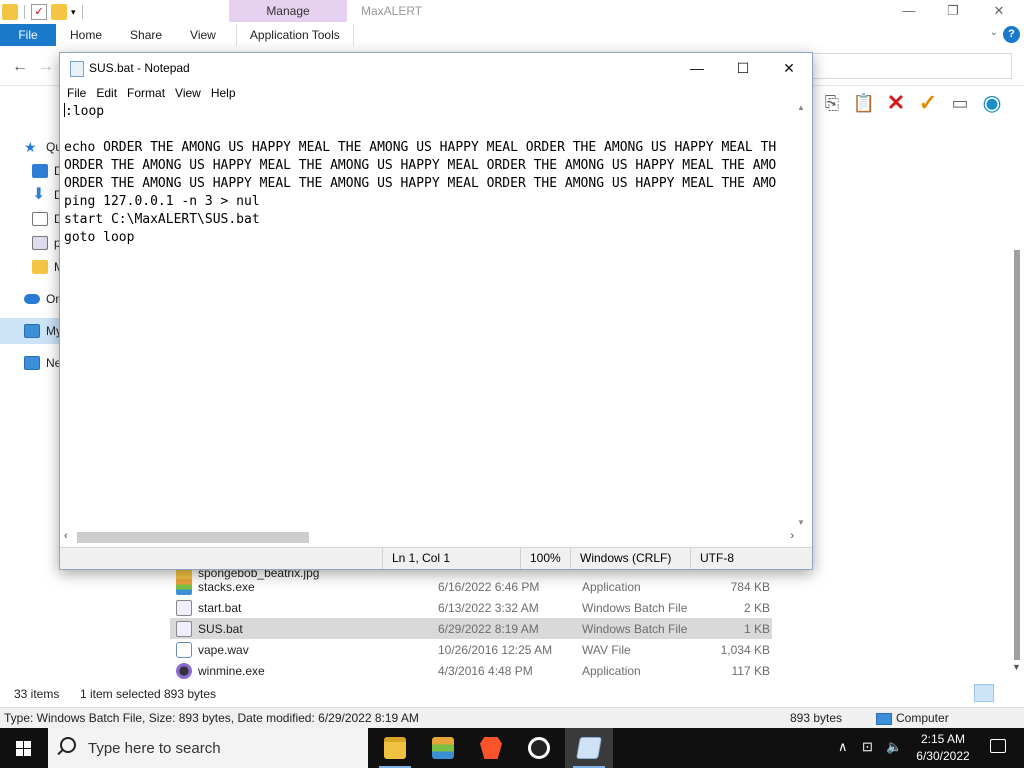 Image resolution: width=1024 pixels, height=768 pixels. Describe the element at coordinates (40, 219) in the screenshot. I see `document-icon` at that location.